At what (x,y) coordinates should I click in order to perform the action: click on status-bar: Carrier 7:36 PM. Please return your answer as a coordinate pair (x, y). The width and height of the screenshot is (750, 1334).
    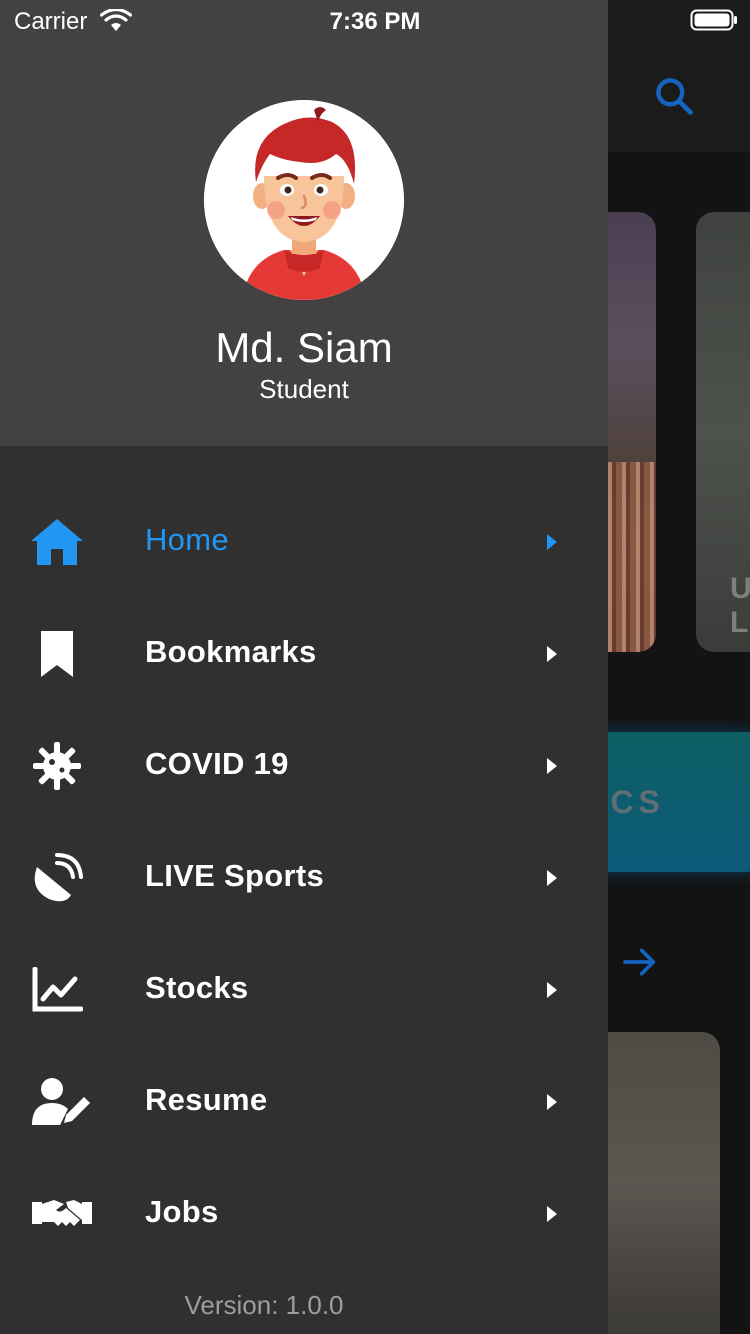
    Looking at the image, I should click on (375, 20).